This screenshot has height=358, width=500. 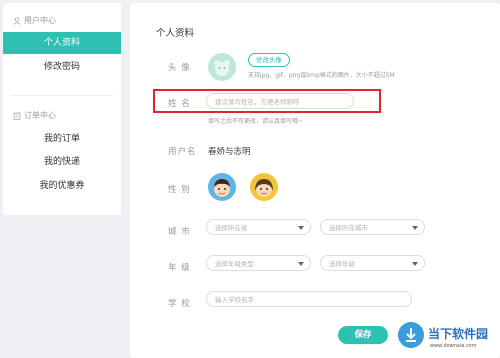 I want to click on city-label: 城 市, so click(x=179, y=232).